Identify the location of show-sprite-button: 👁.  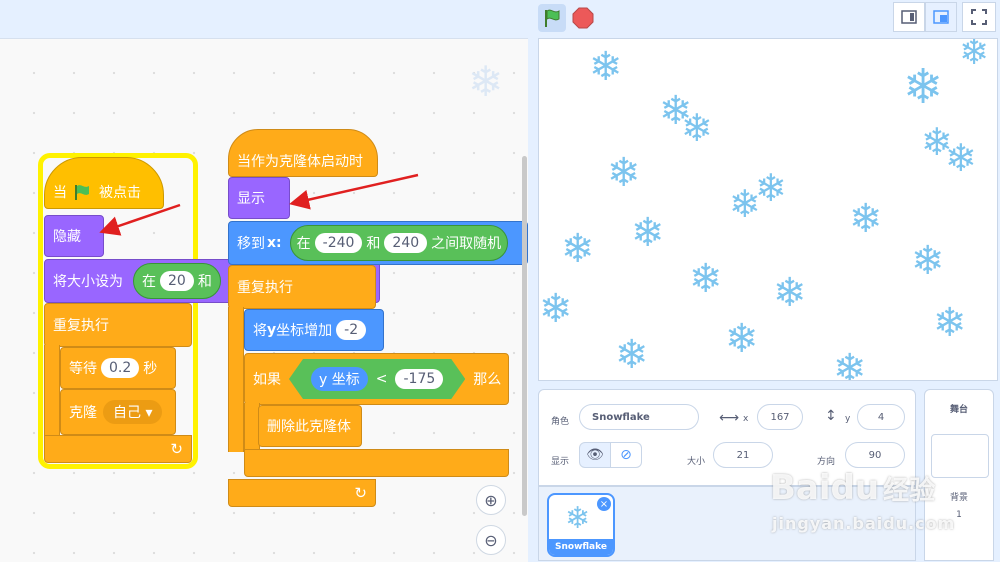
(595, 455).